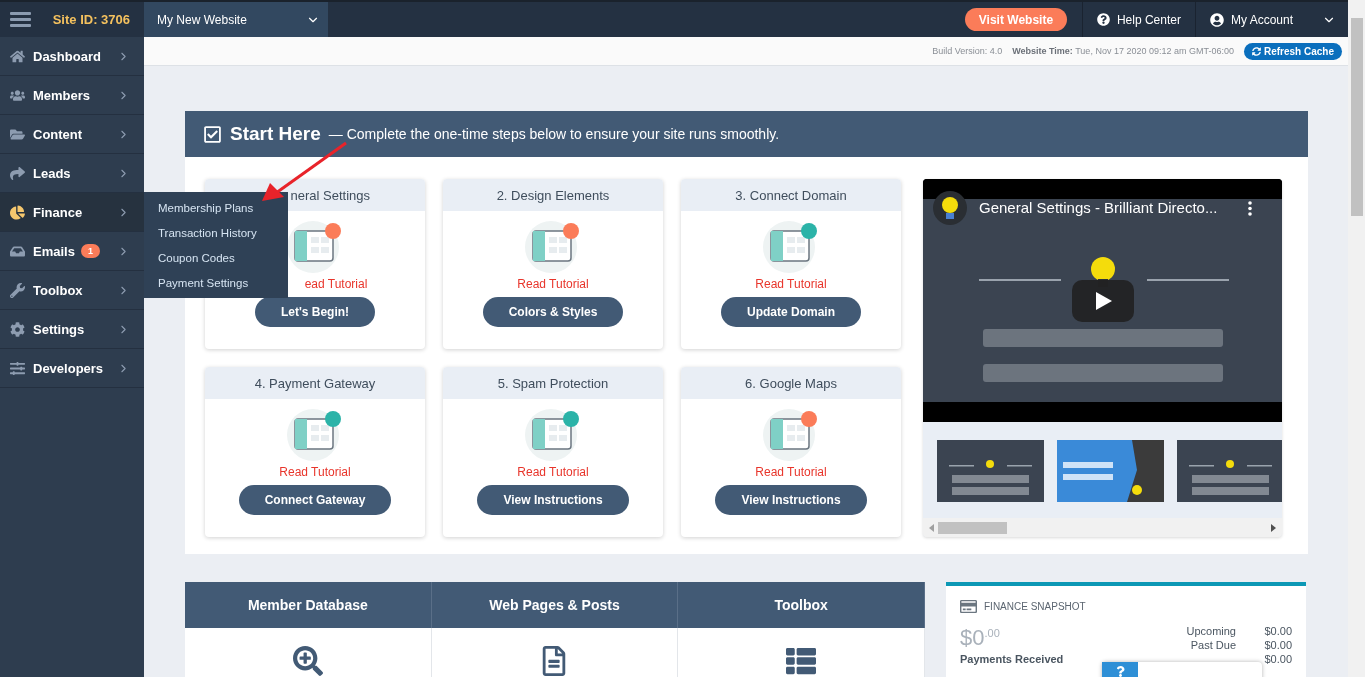 The width and height of the screenshot is (1365, 677). I want to click on step-button: Connect Gateway, so click(315, 500).